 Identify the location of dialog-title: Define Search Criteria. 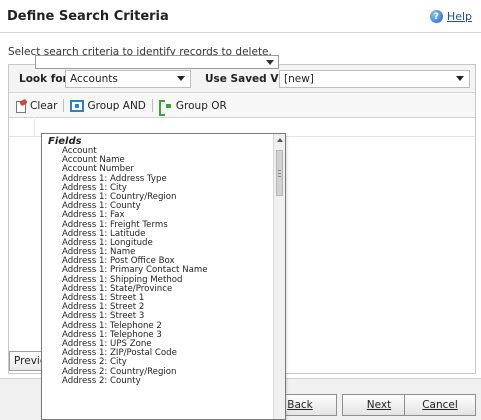
(88, 16).